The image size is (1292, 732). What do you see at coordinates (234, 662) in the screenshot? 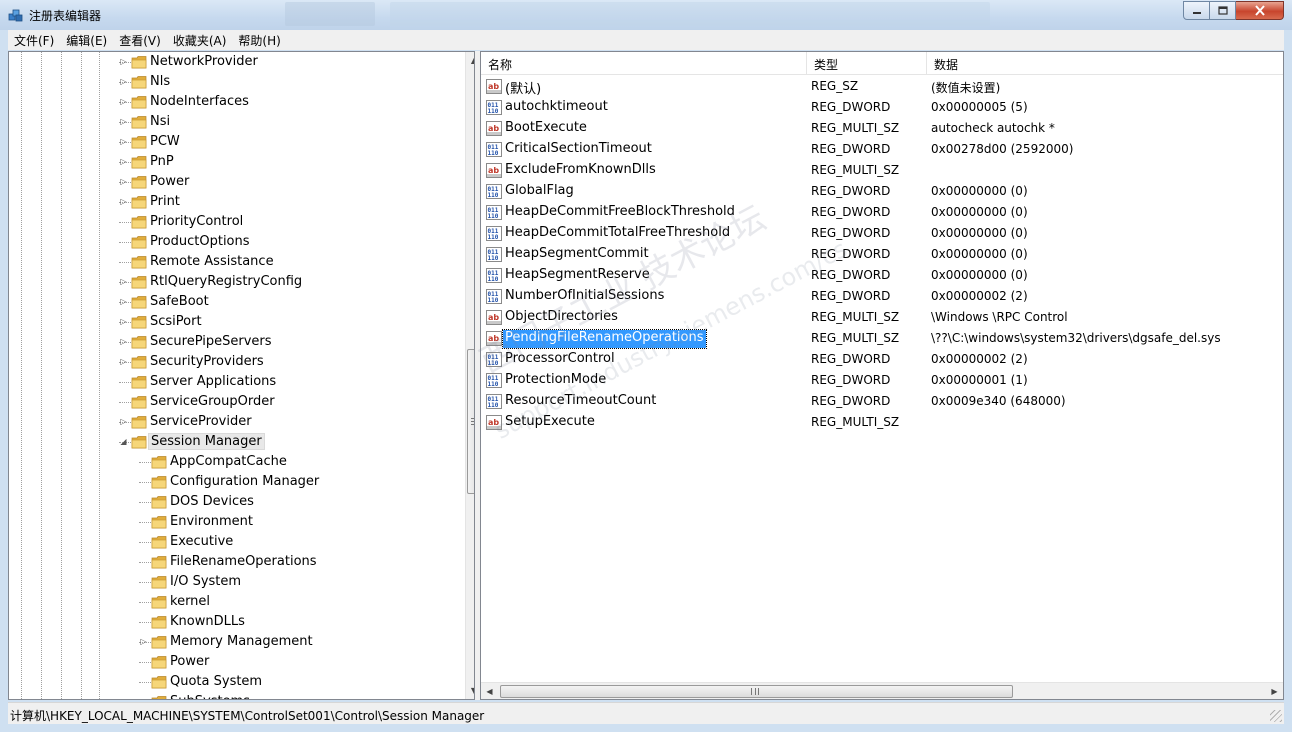
I see `tree-item: Power` at bounding box center [234, 662].